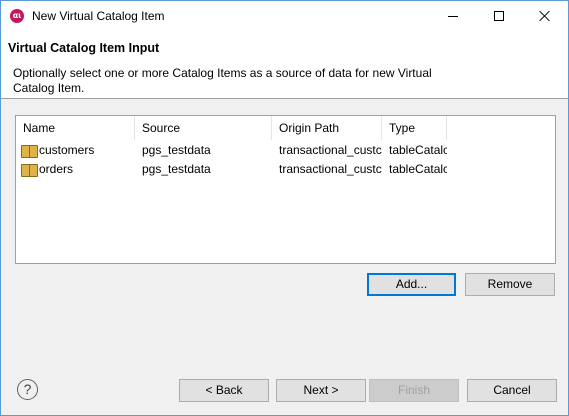  I want to click on row-name-cell: orders, so click(75, 169).